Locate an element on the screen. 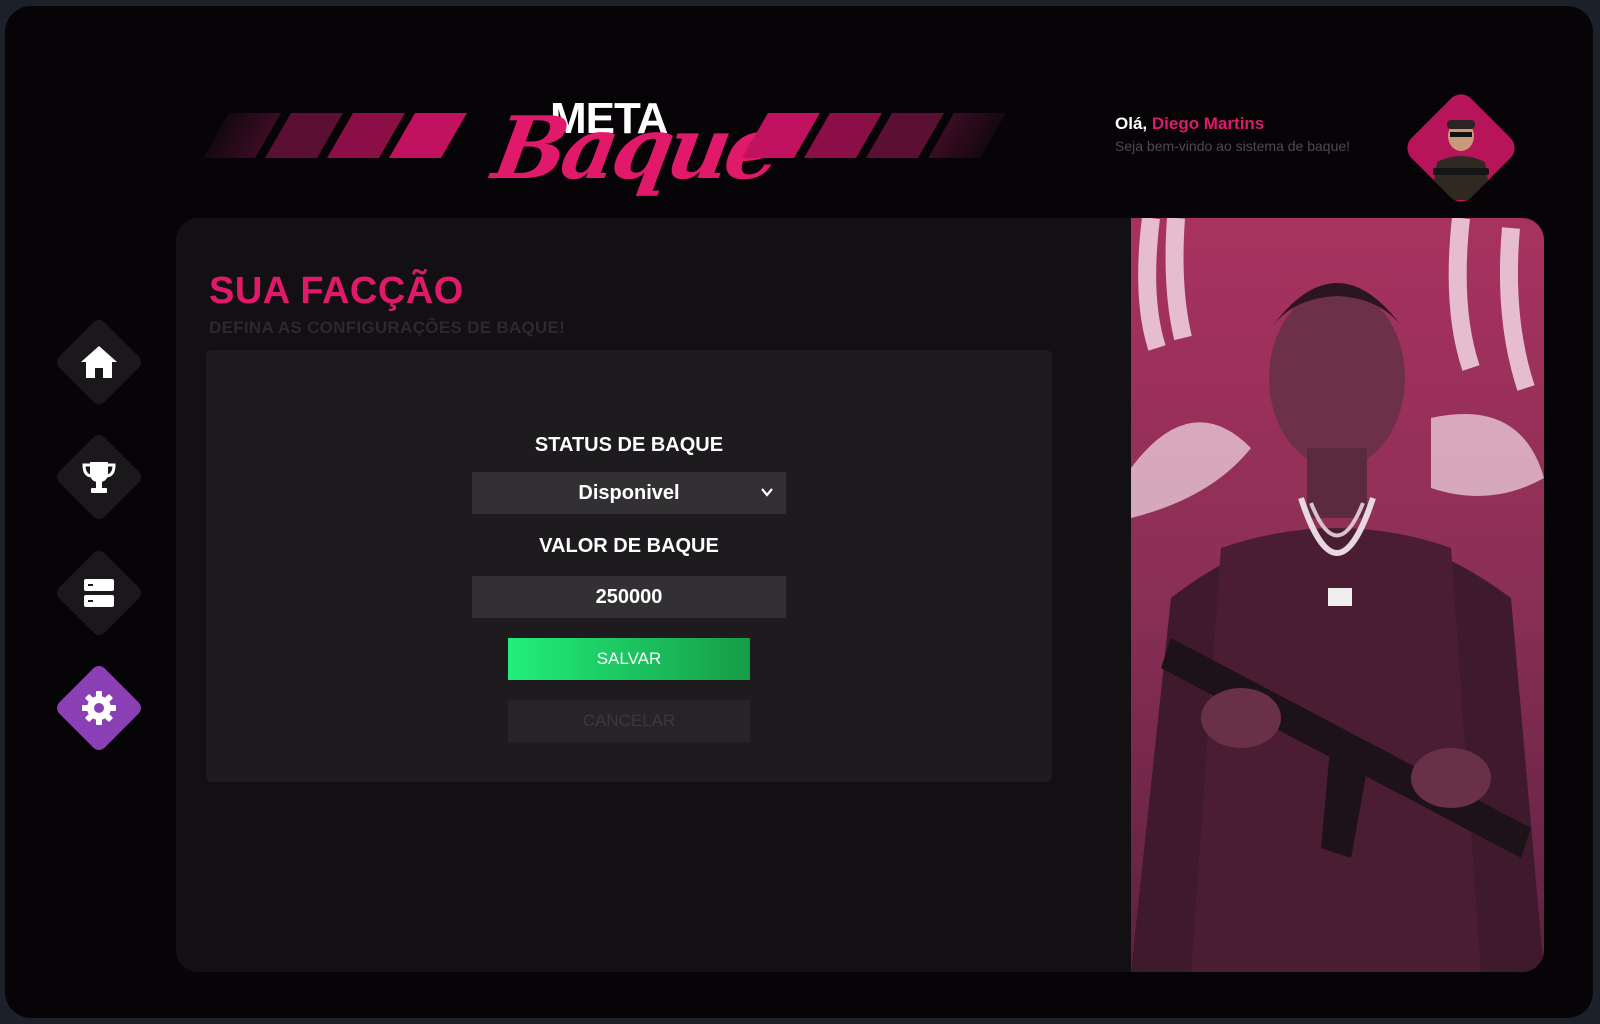 The height and width of the screenshot is (1024, 1600). nav-home is located at coordinates (99, 362).